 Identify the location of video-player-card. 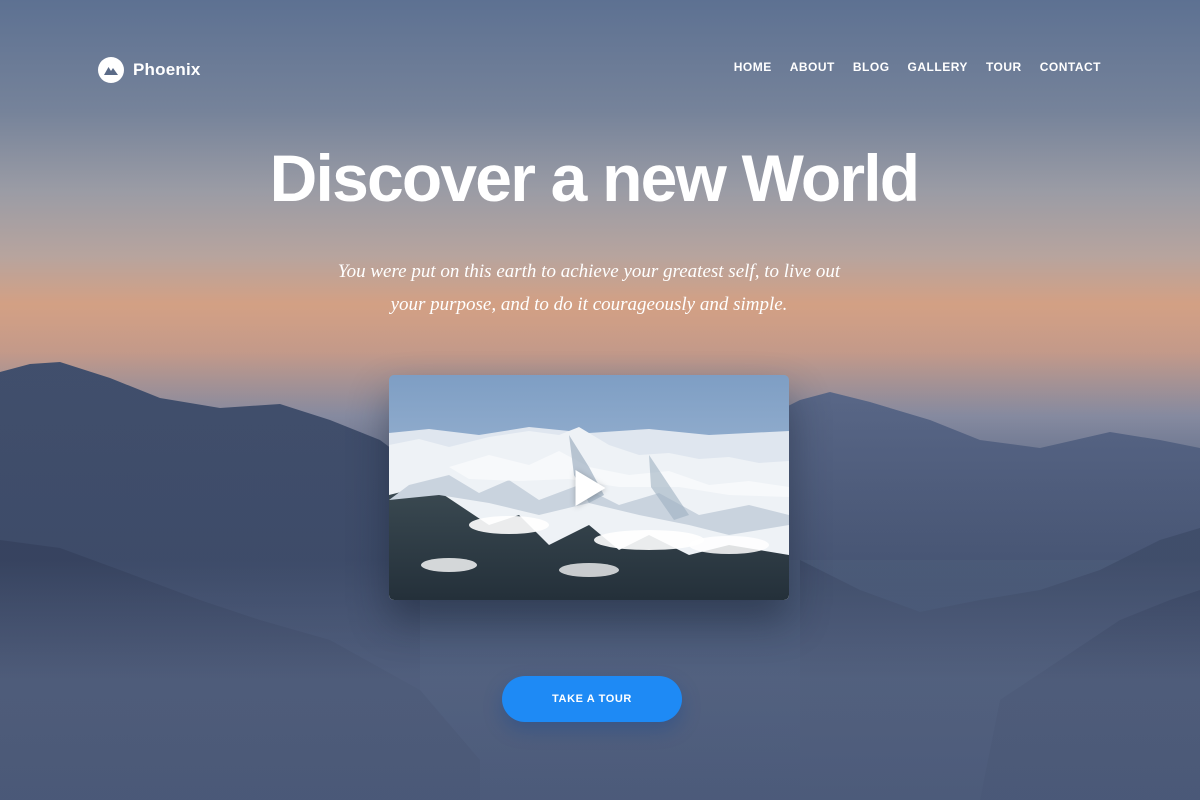
(589, 487).